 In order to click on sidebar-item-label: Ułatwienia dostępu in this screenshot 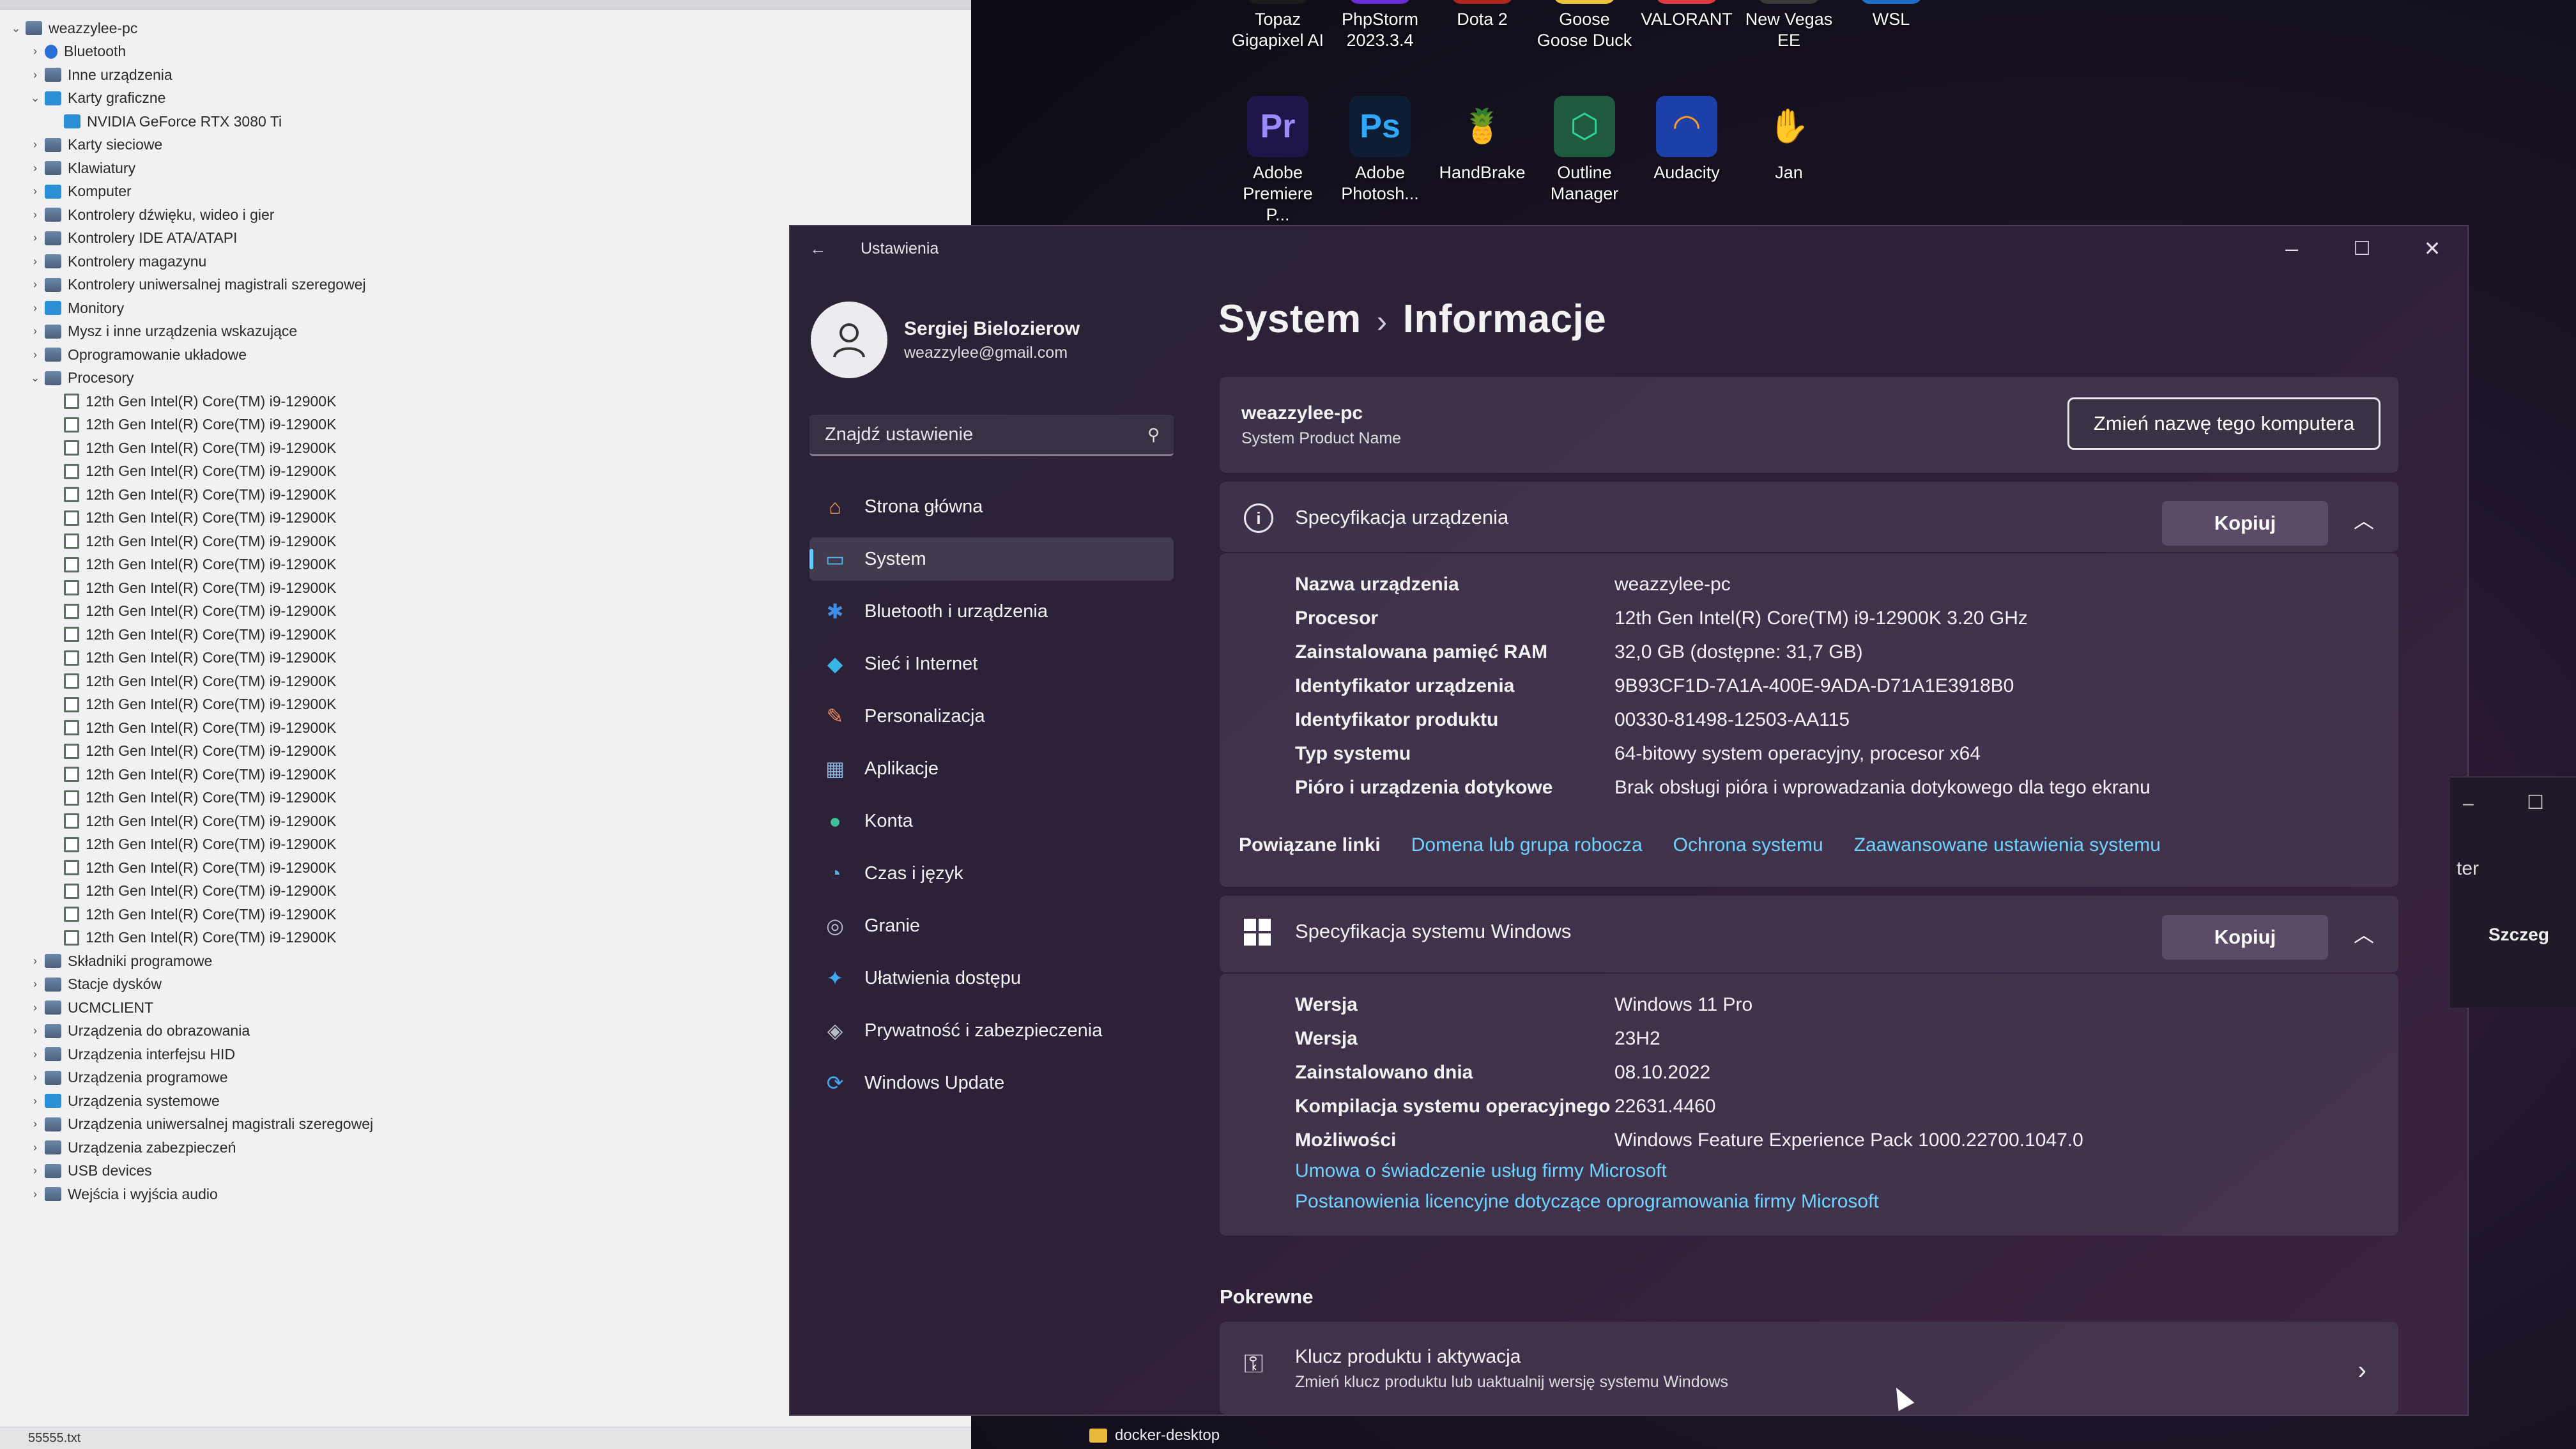, I will do `click(943, 977)`.